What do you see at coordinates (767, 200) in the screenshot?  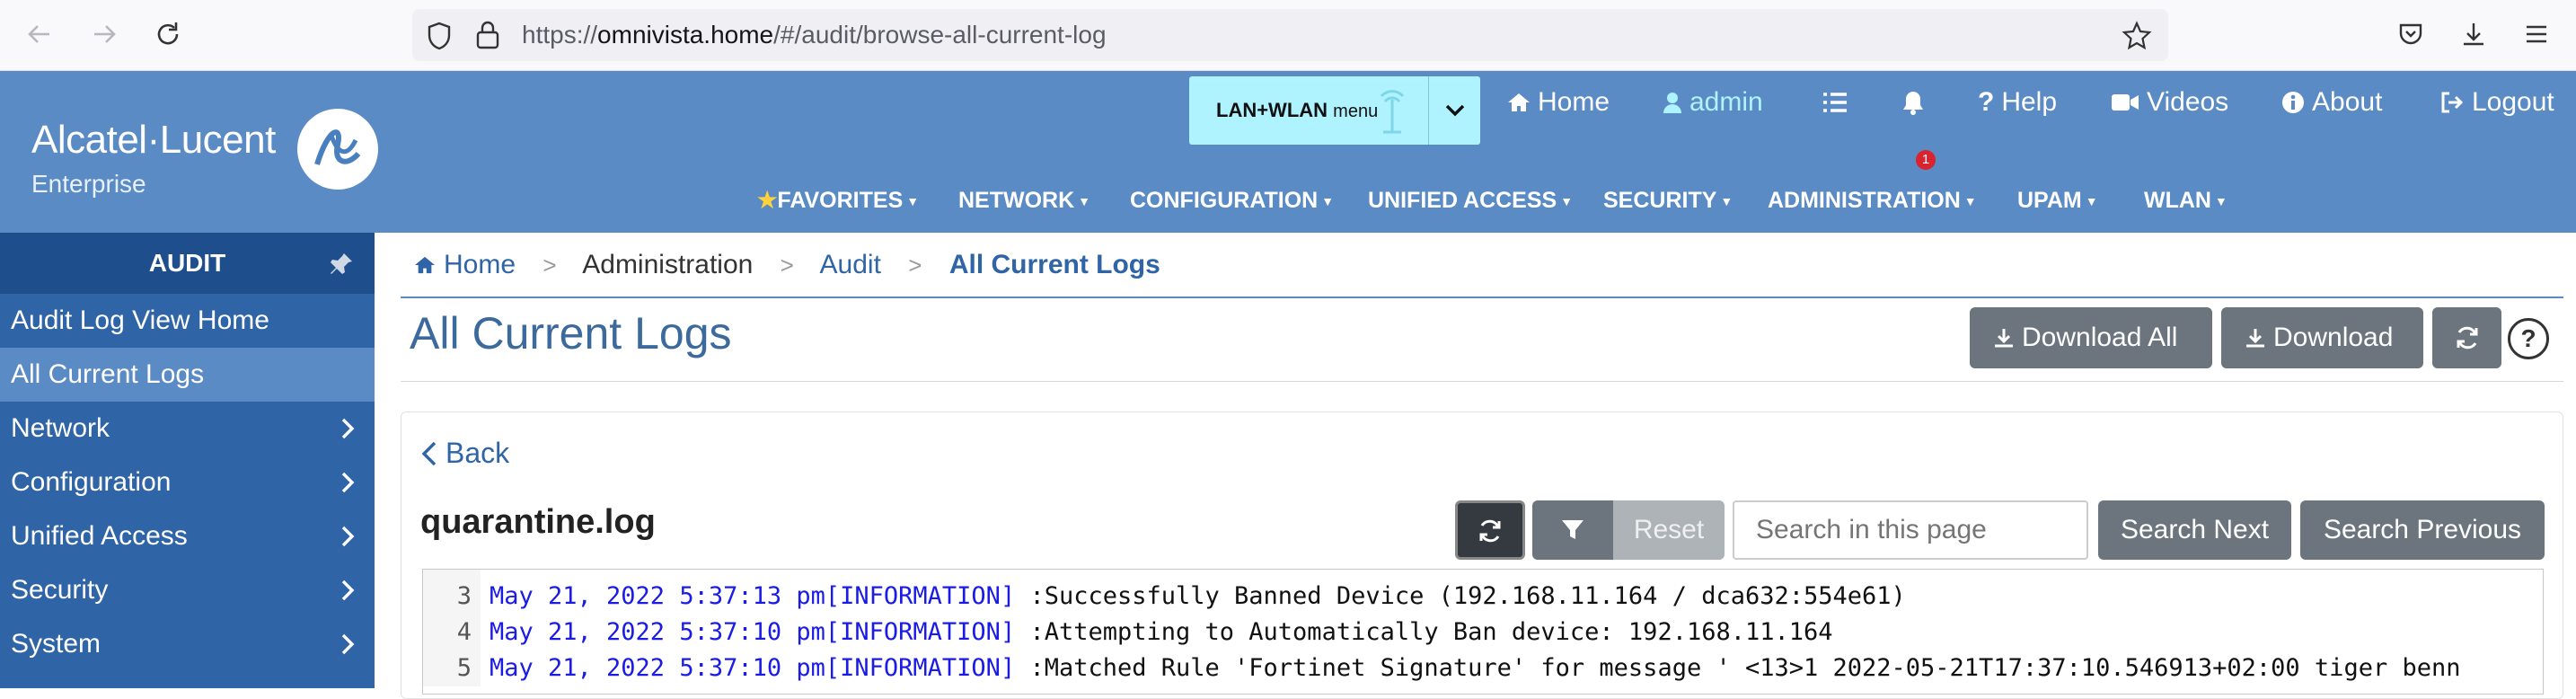 I see `star-icon: ★` at bounding box center [767, 200].